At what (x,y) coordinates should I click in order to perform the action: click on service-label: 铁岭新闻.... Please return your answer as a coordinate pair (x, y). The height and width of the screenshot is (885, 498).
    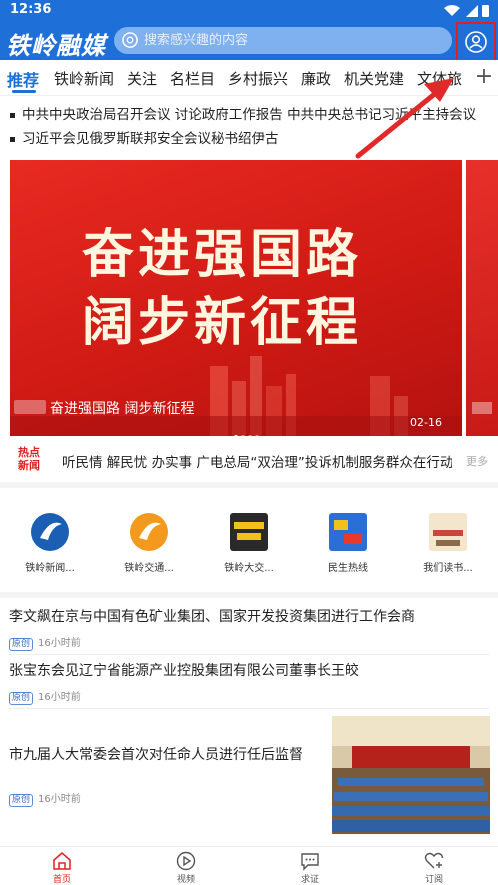
    Looking at the image, I should click on (50, 568).